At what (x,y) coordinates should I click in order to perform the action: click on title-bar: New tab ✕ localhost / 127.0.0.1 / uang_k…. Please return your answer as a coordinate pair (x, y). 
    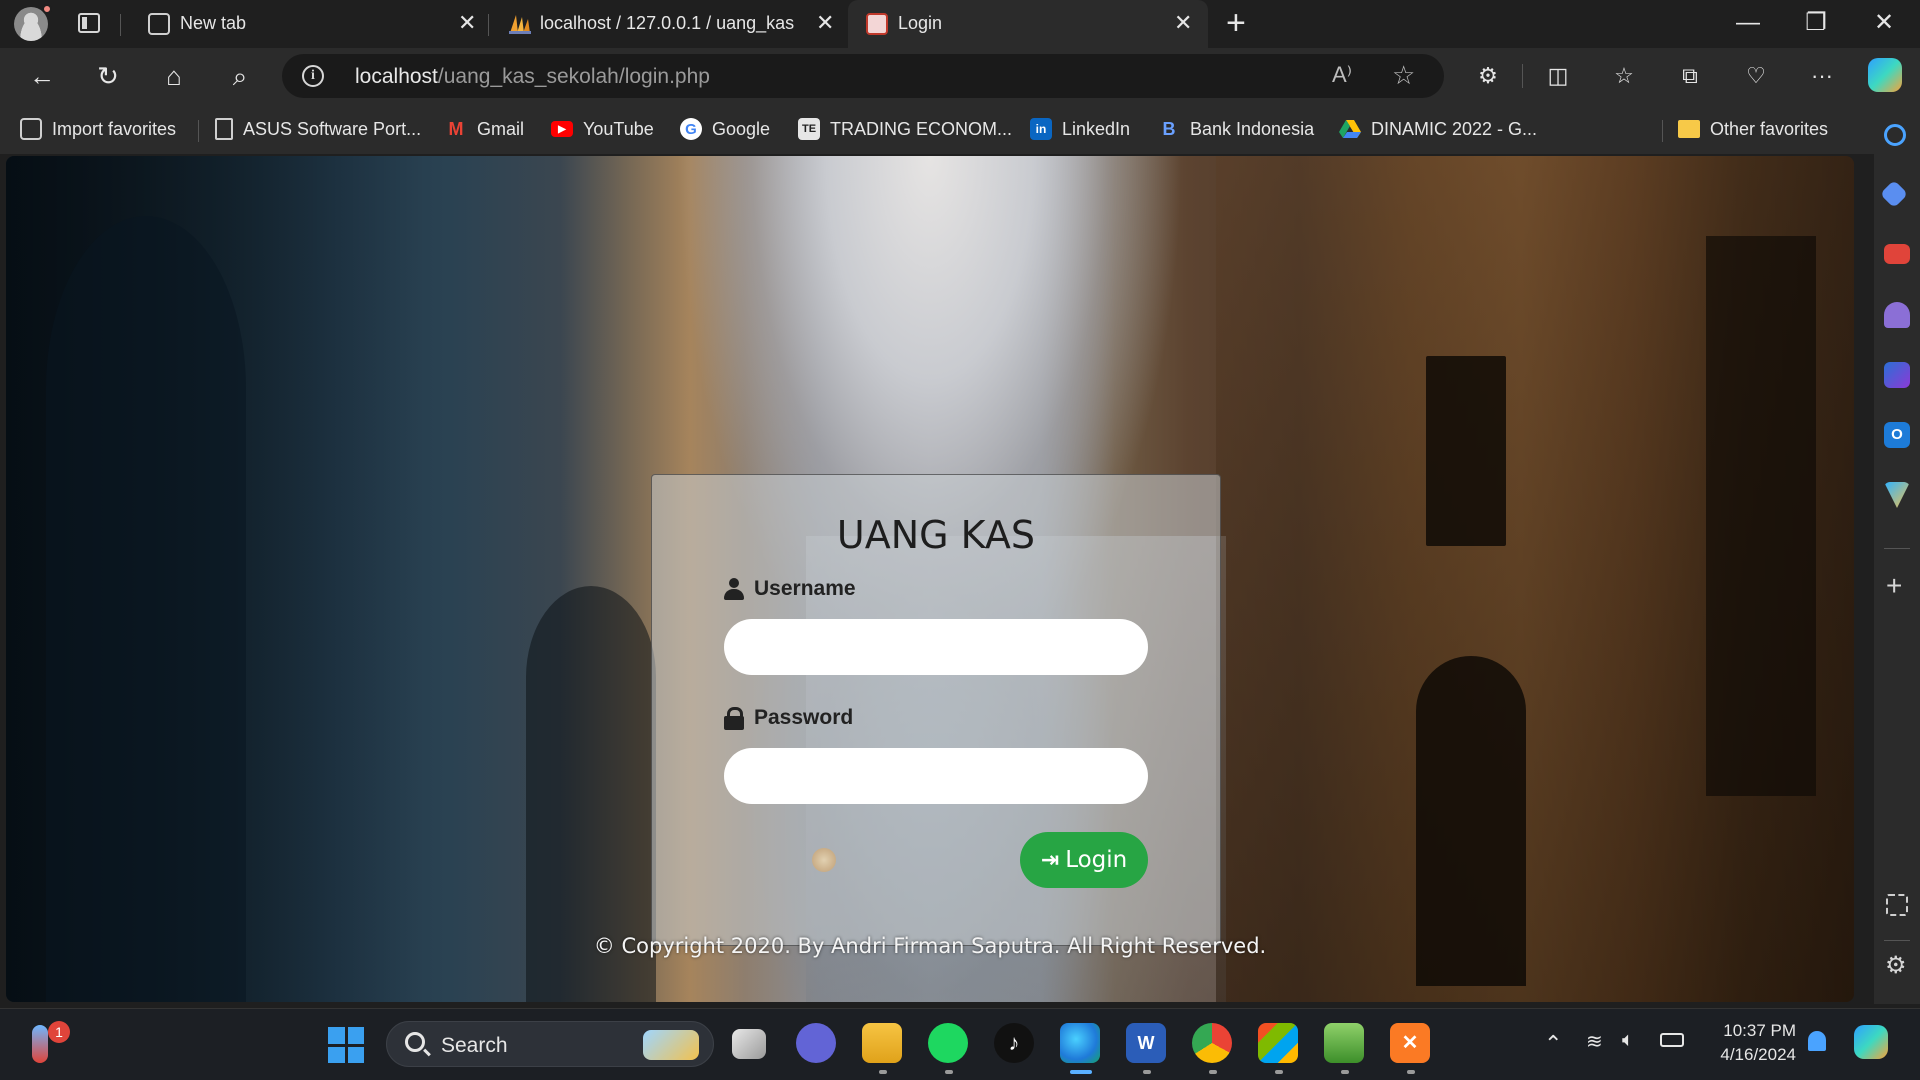
    Looking at the image, I should click on (960, 24).